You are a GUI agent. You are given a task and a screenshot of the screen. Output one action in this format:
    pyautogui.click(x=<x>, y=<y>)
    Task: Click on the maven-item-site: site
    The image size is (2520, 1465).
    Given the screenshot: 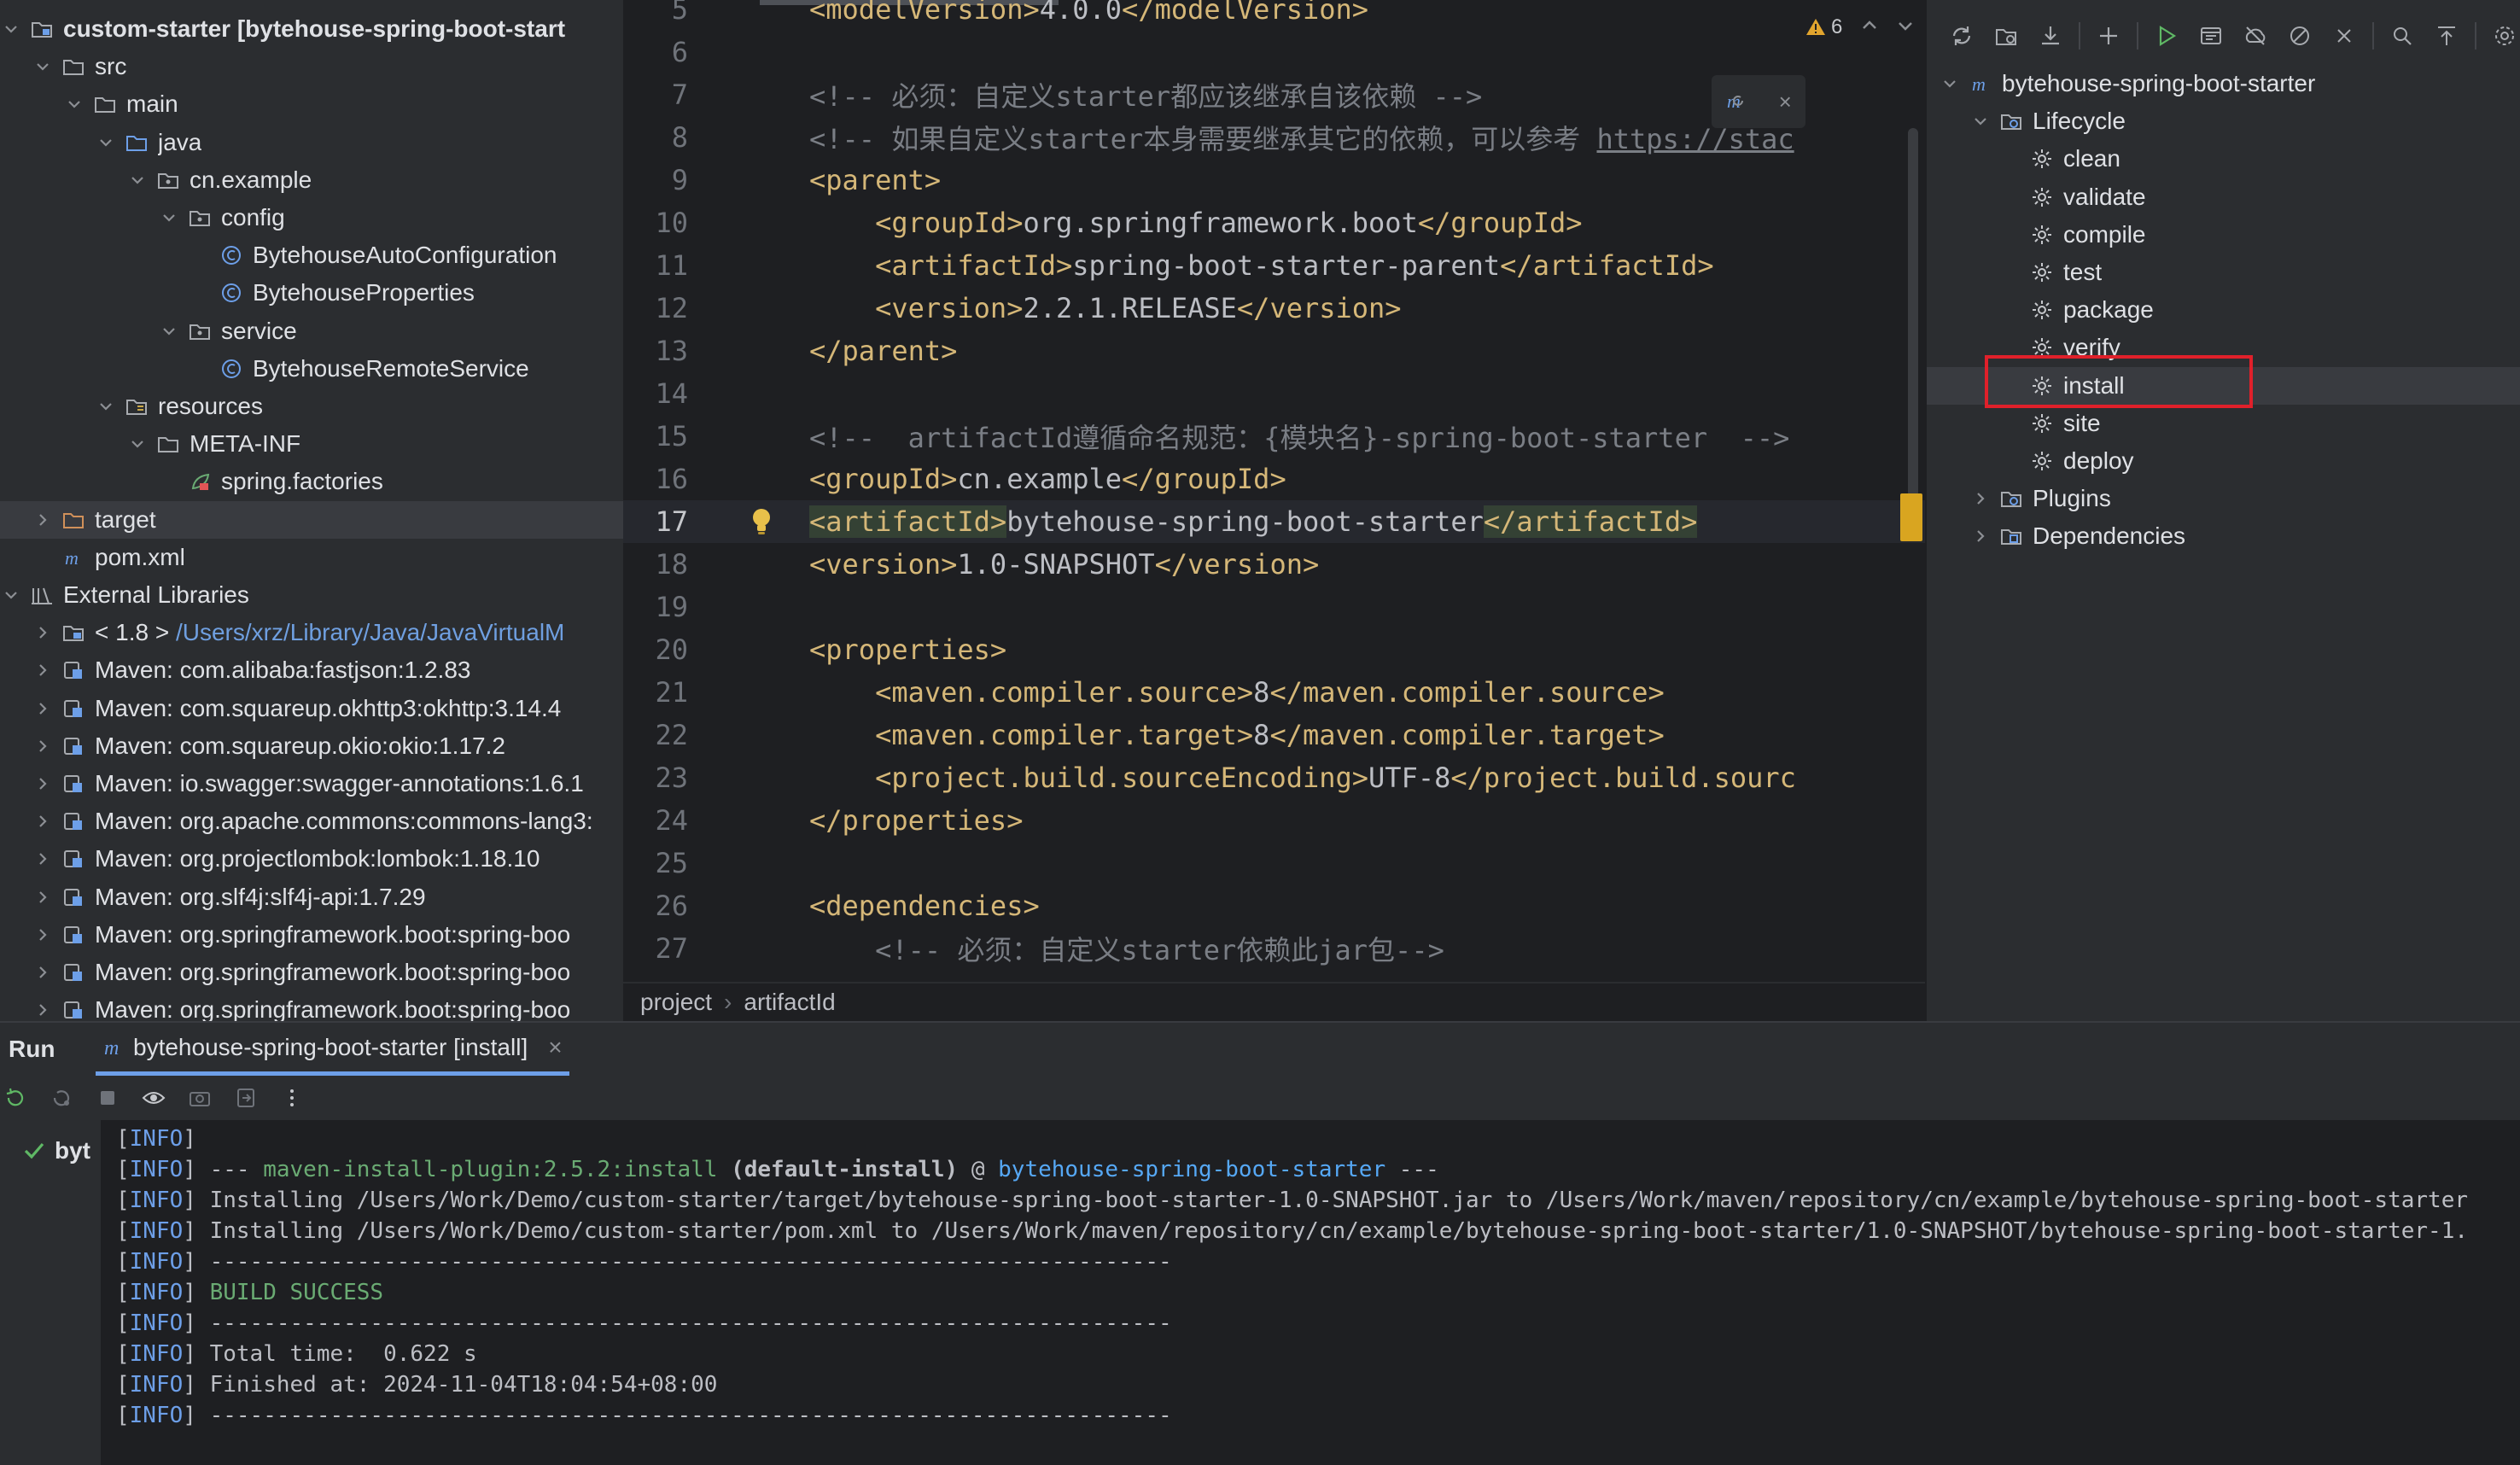 What is the action you would take?
    pyautogui.click(x=2223, y=423)
    